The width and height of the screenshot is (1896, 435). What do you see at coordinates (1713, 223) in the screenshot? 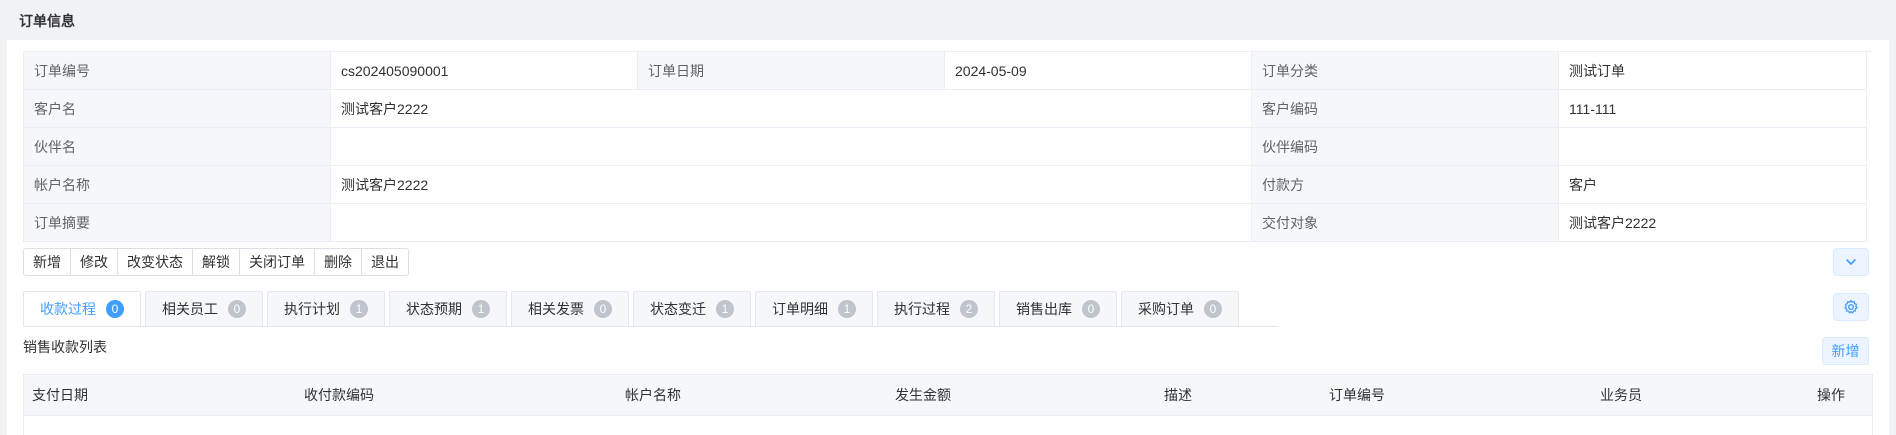
I see `delivery-target-value: 测试客户2222` at bounding box center [1713, 223].